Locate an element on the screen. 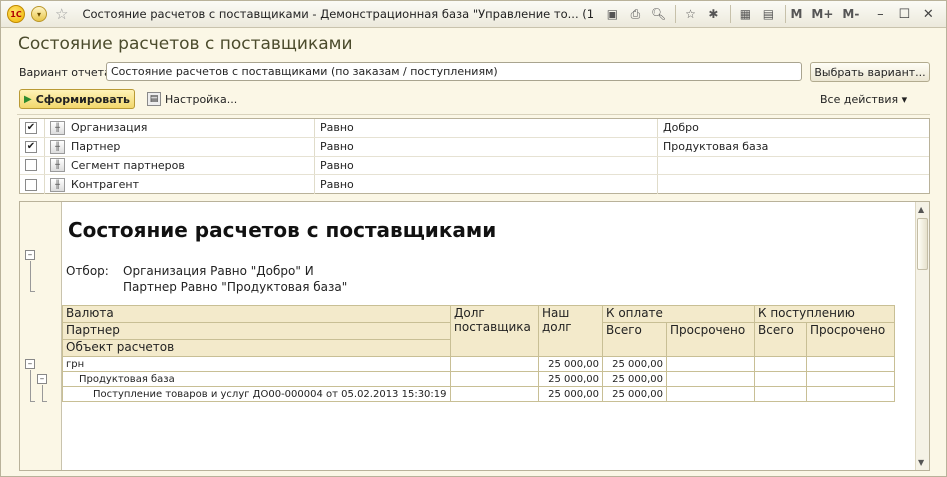  filter-value: Добро is located at coordinates (681, 127).